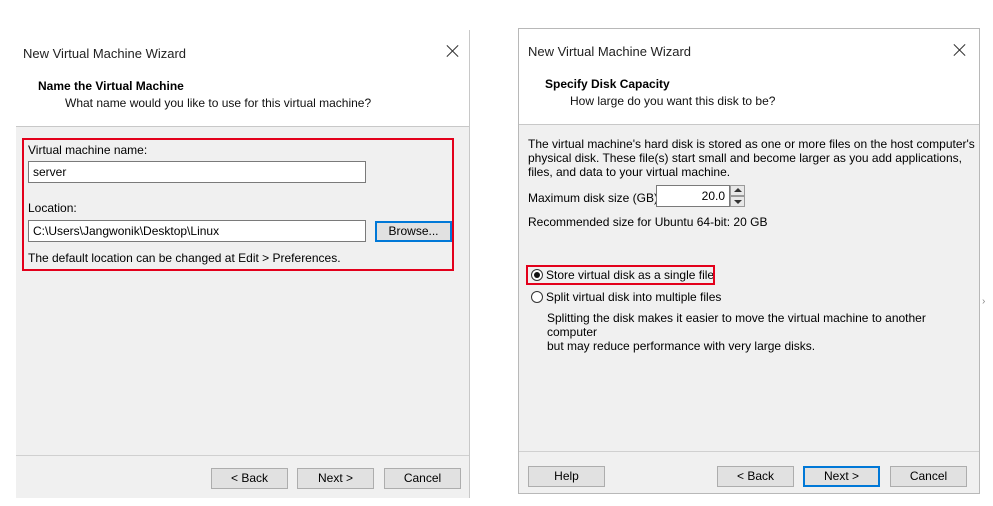 The width and height of the screenshot is (993, 506). Describe the element at coordinates (693, 196) in the screenshot. I see `max-disk-size-input` at that location.